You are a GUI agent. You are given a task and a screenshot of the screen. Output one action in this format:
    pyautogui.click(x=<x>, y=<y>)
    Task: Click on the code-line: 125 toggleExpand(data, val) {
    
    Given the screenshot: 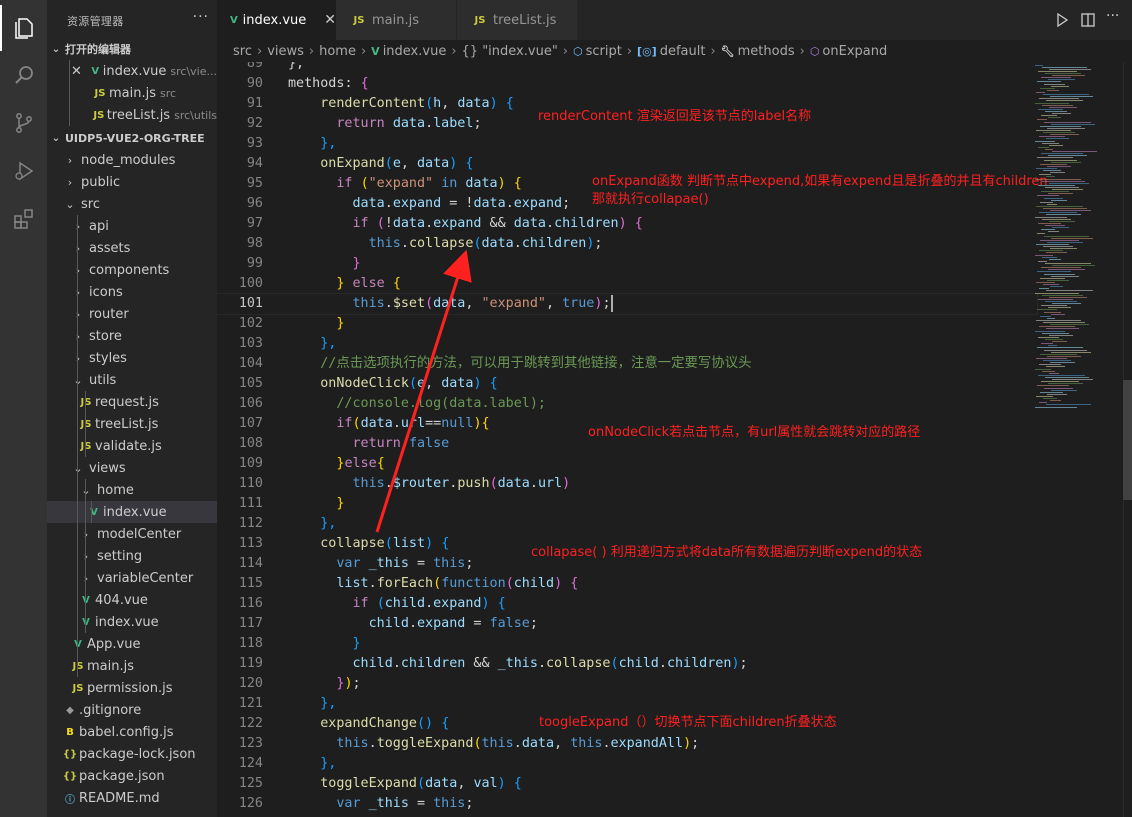 What is the action you would take?
    pyautogui.click(x=627, y=784)
    